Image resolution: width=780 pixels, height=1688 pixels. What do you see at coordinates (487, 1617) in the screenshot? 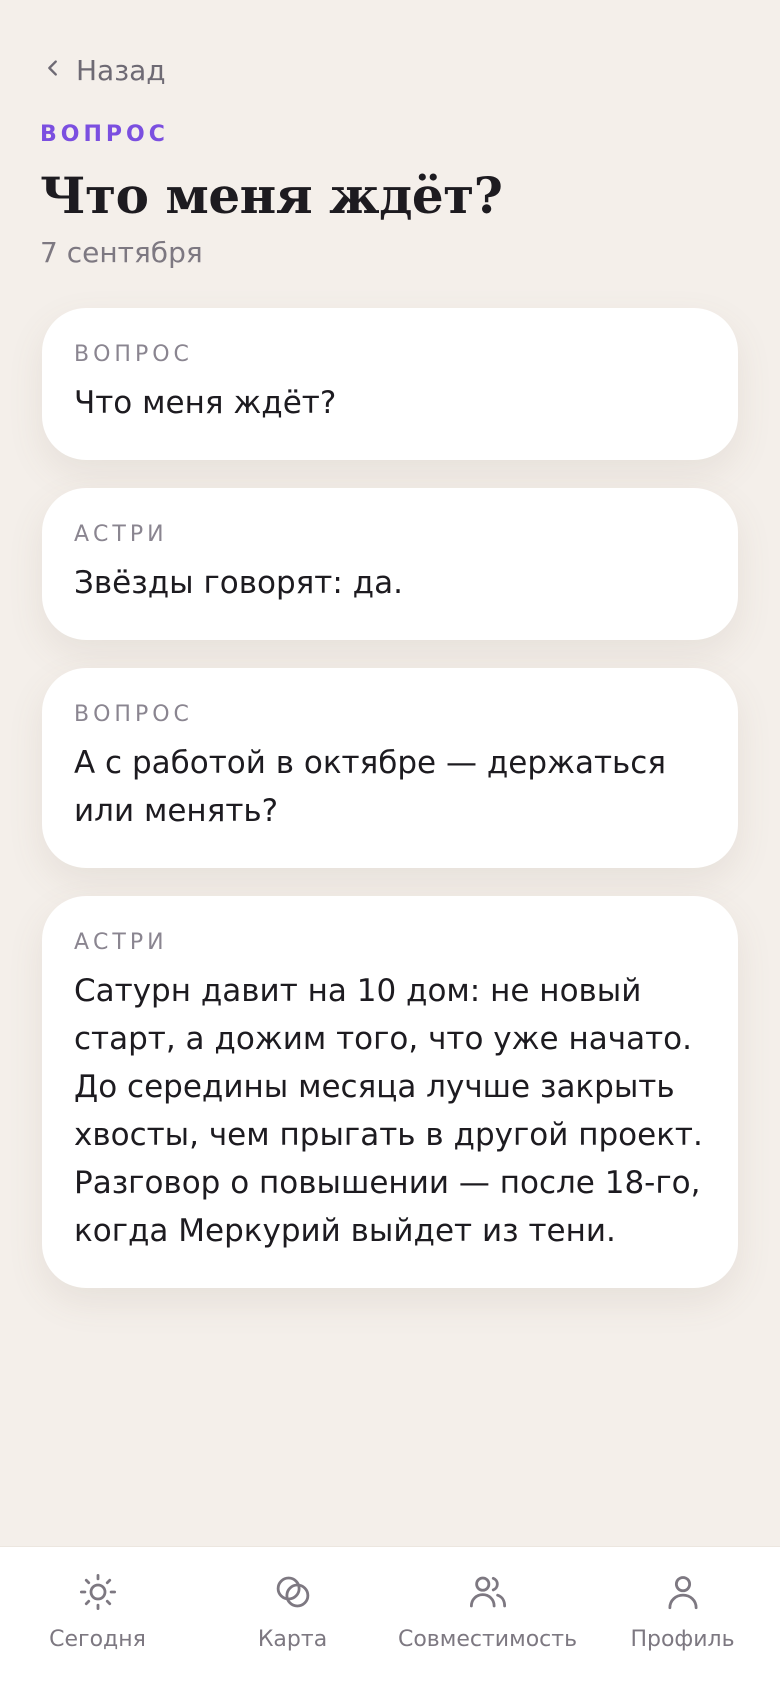
I see `tab-compatibility: Совместимость` at bounding box center [487, 1617].